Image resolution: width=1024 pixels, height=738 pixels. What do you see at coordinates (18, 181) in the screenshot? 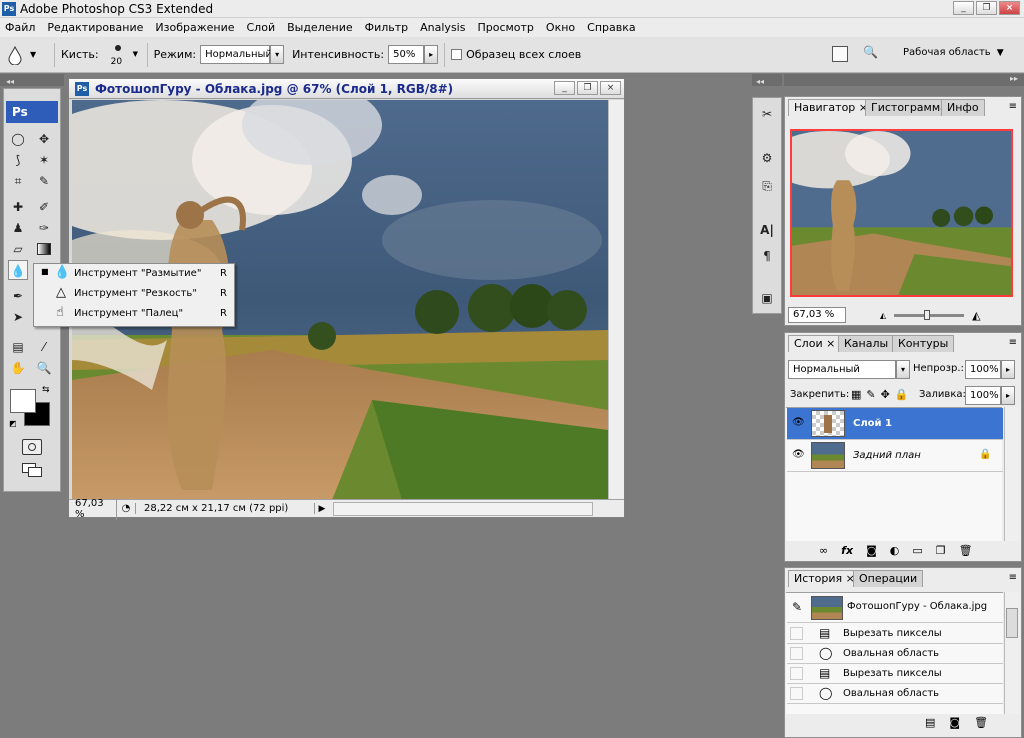
I see `crop-icon: ⌗` at bounding box center [18, 181].